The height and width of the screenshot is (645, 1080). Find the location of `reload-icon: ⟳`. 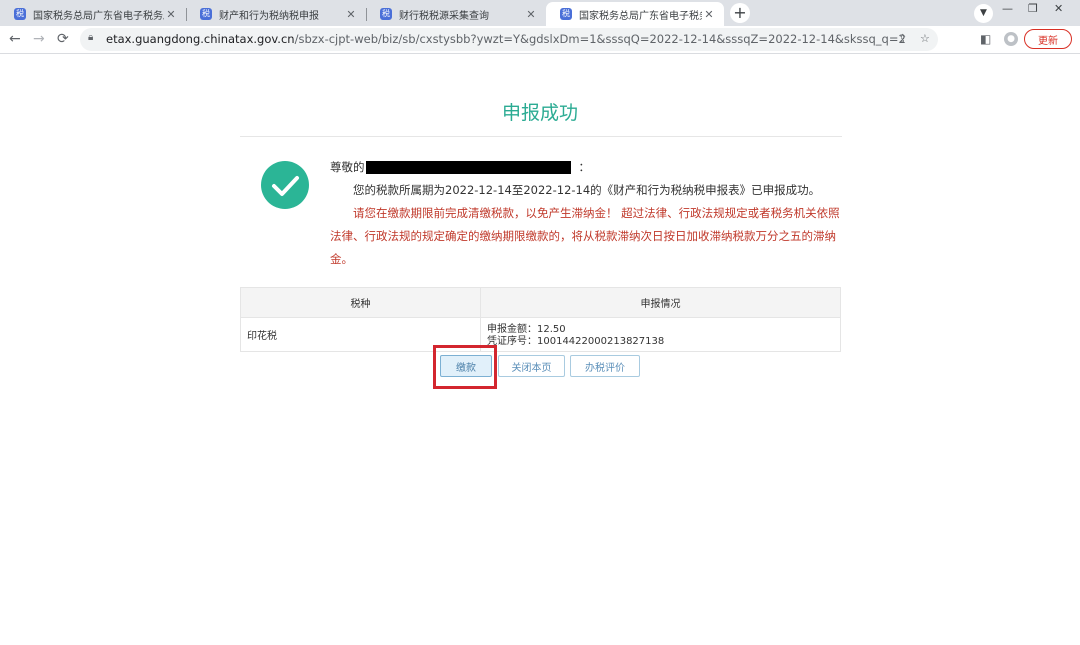

reload-icon: ⟳ is located at coordinates (63, 39).